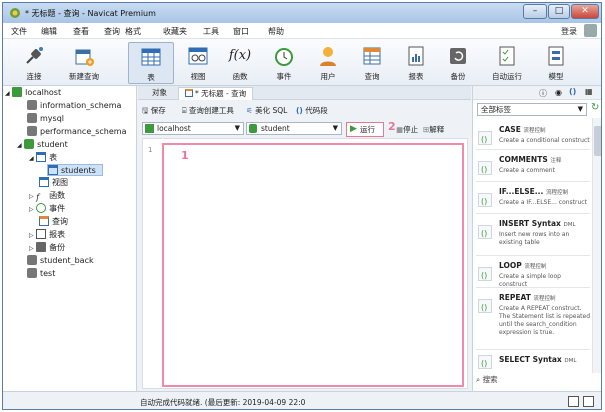 The width and height of the screenshot is (605, 412). What do you see at coordinates (276, 31) in the screenshot?
I see `menu-help: 帮助` at bounding box center [276, 31].